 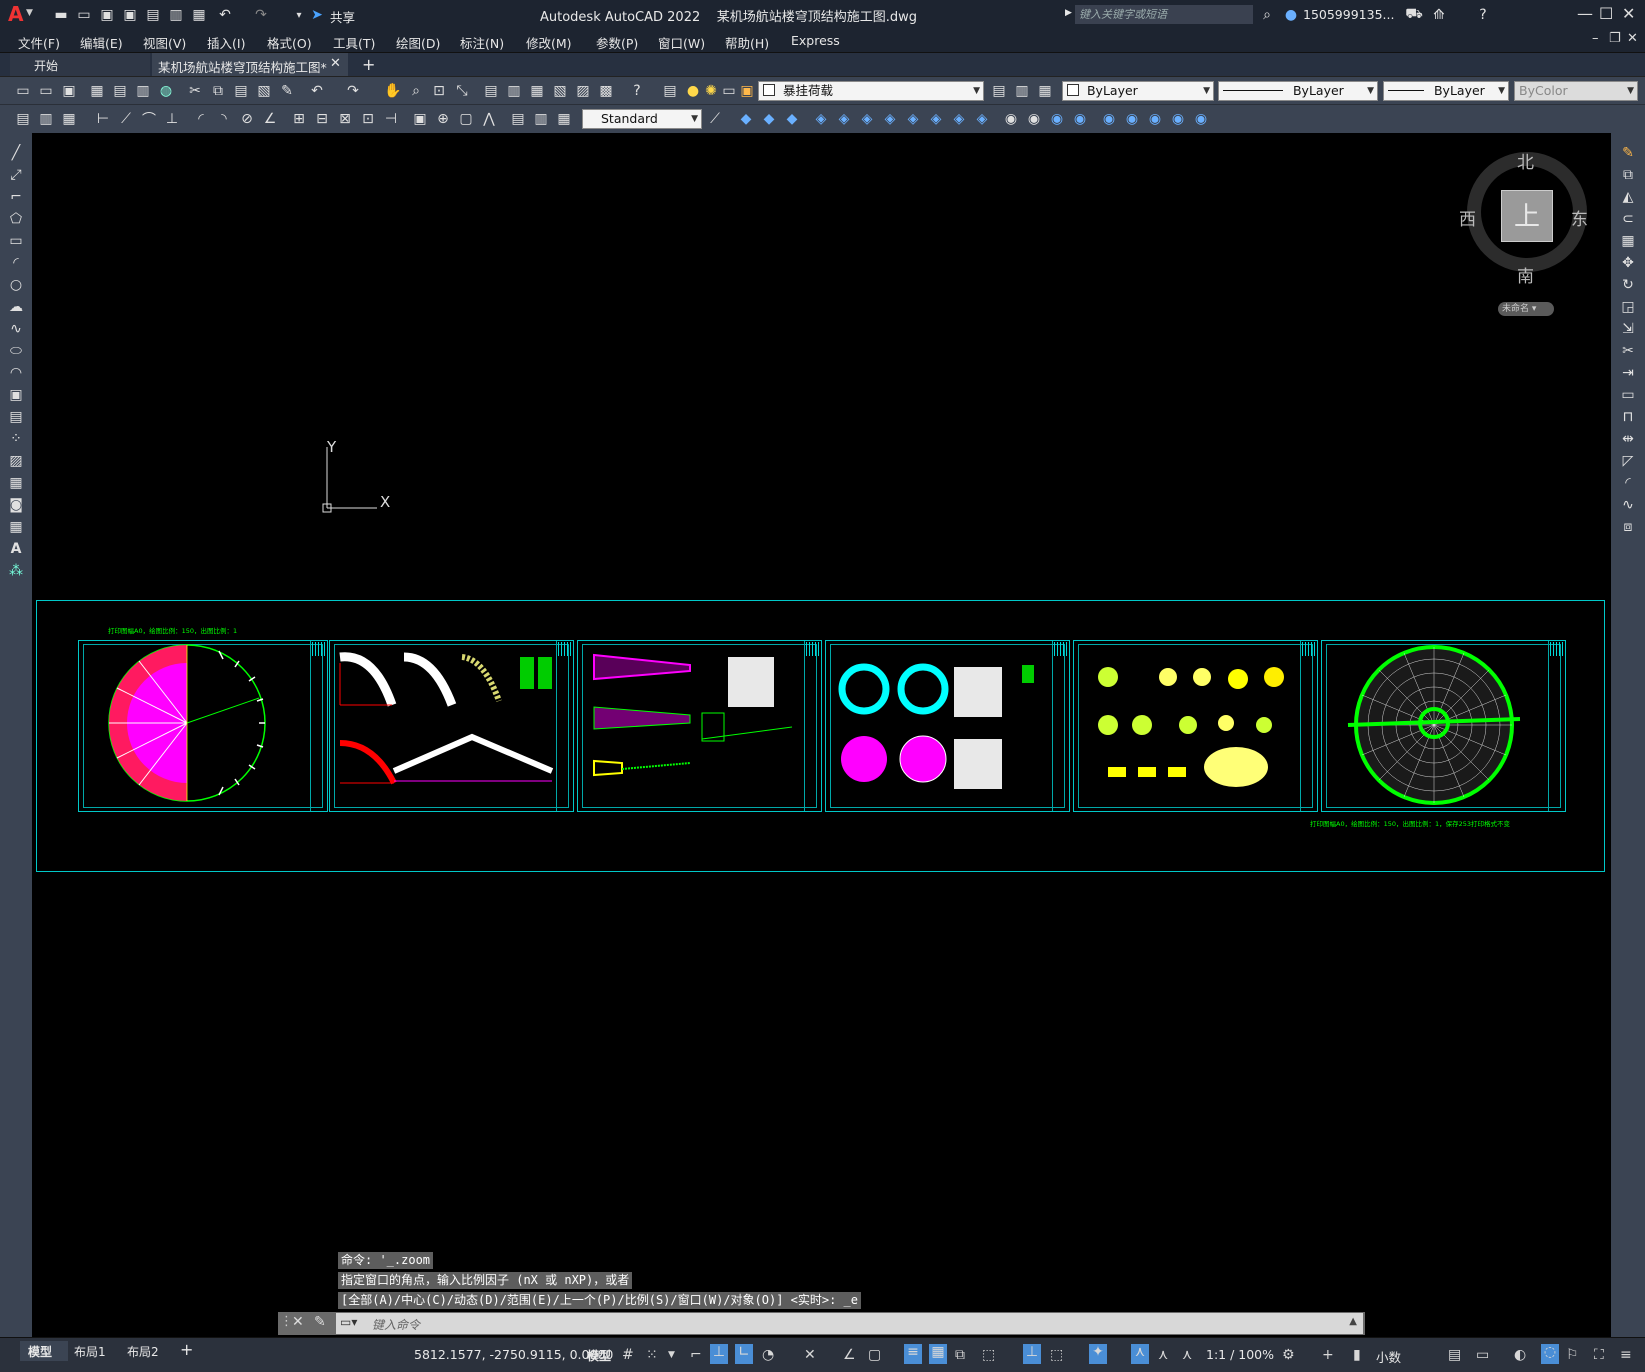 What do you see at coordinates (90, 1351) in the screenshot?
I see `layout-tab-1: 布局1` at bounding box center [90, 1351].